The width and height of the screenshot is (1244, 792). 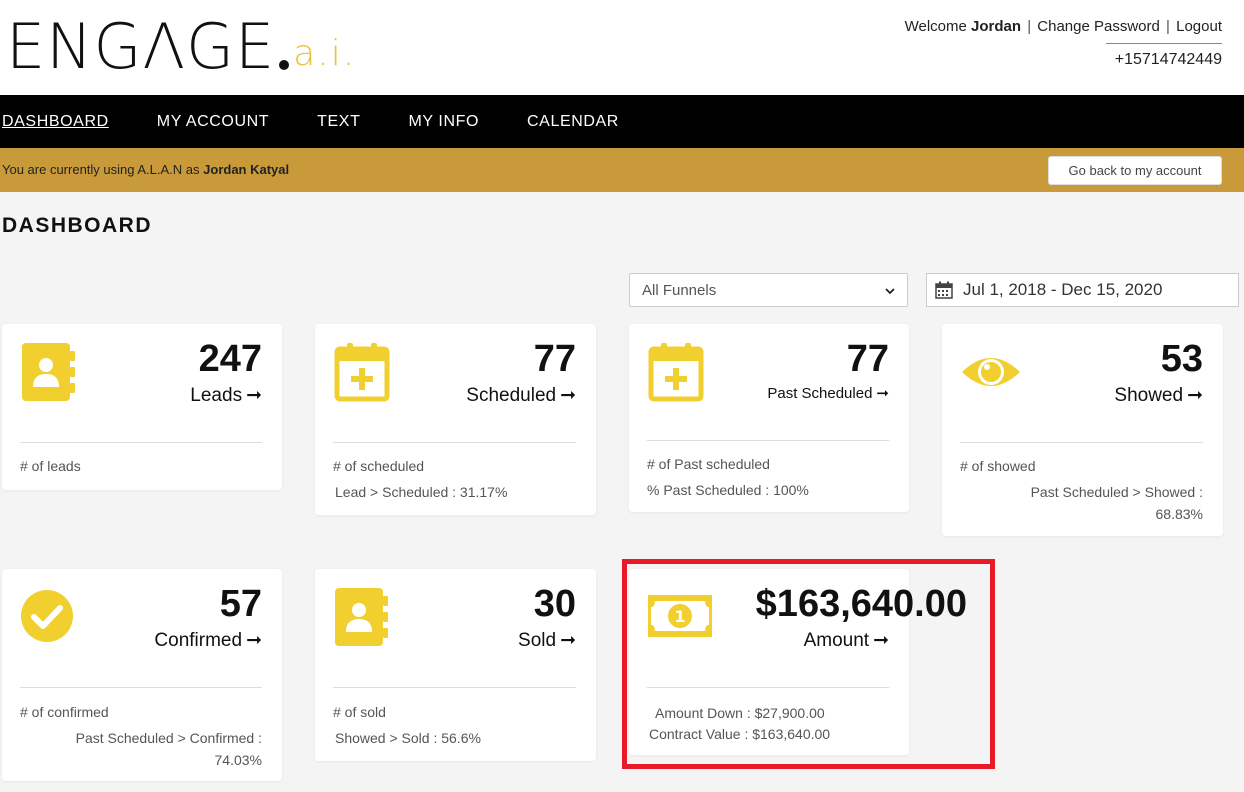 I want to click on past-scheduled-link: Past Scheduled ➞, so click(x=828, y=393).